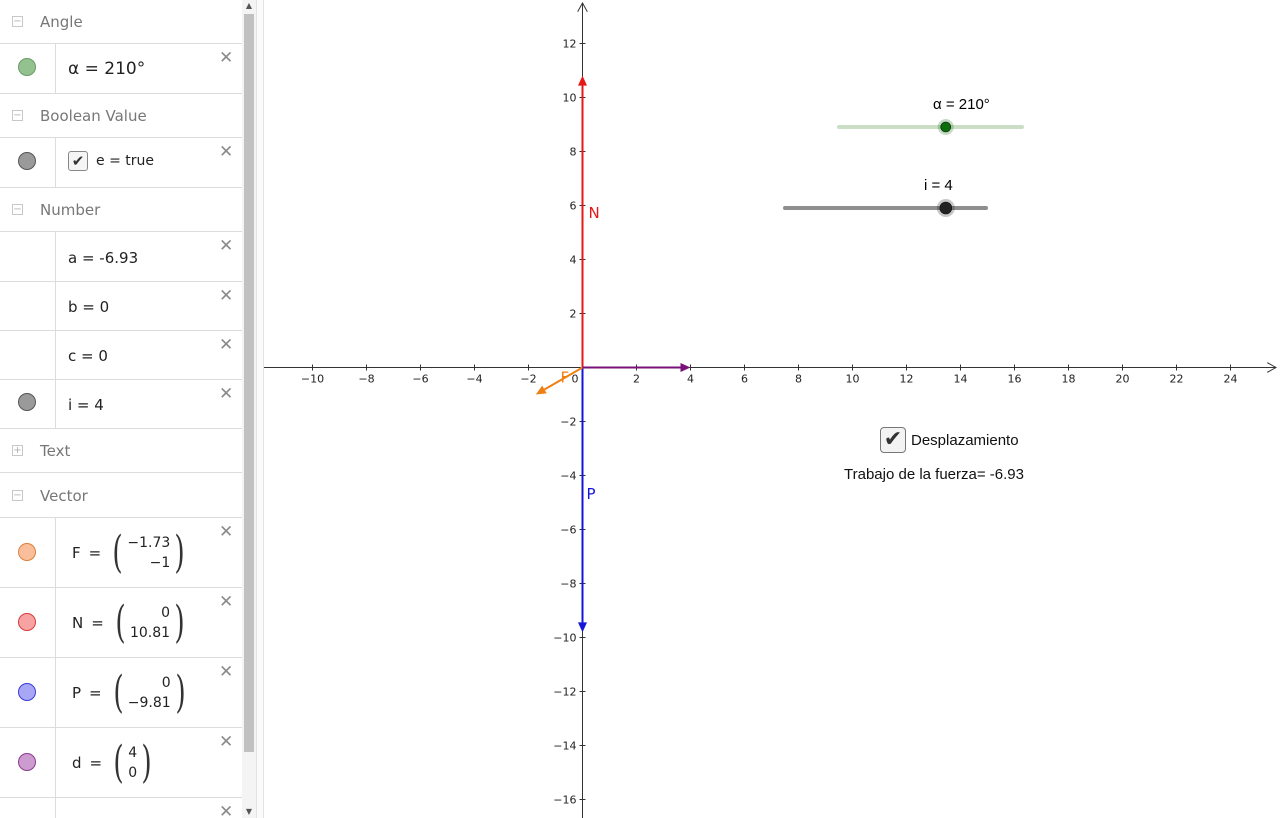 The width and height of the screenshot is (1280, 818). I want to click on checkbox-desplazamiento: ✔ Desplazamiento, so click(949, 440).